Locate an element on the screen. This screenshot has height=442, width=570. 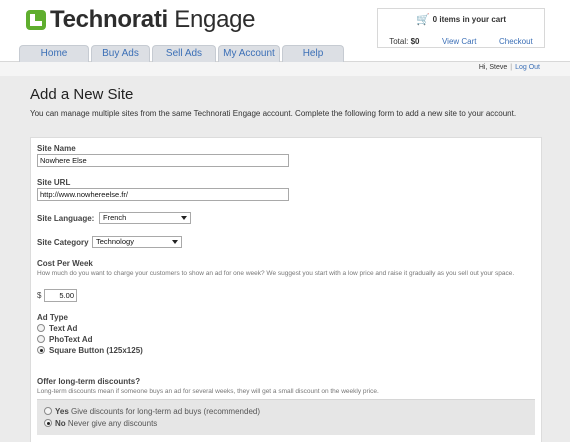
logo: Technorati Engage is located at coordinates (141, 20).